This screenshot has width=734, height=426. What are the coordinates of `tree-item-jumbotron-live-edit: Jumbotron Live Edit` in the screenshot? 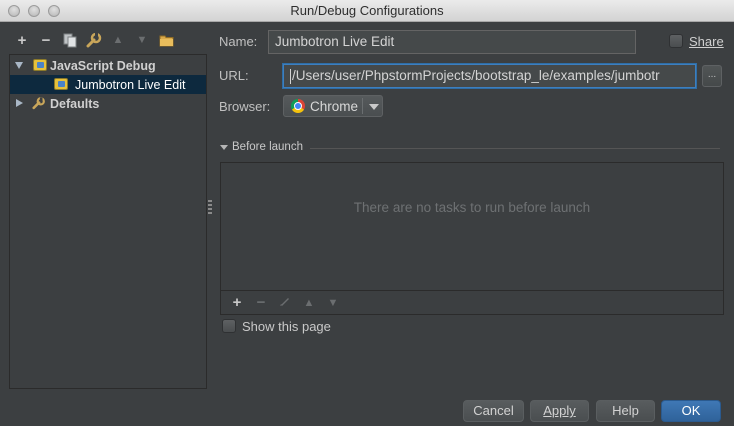 It's located at (108, 84).